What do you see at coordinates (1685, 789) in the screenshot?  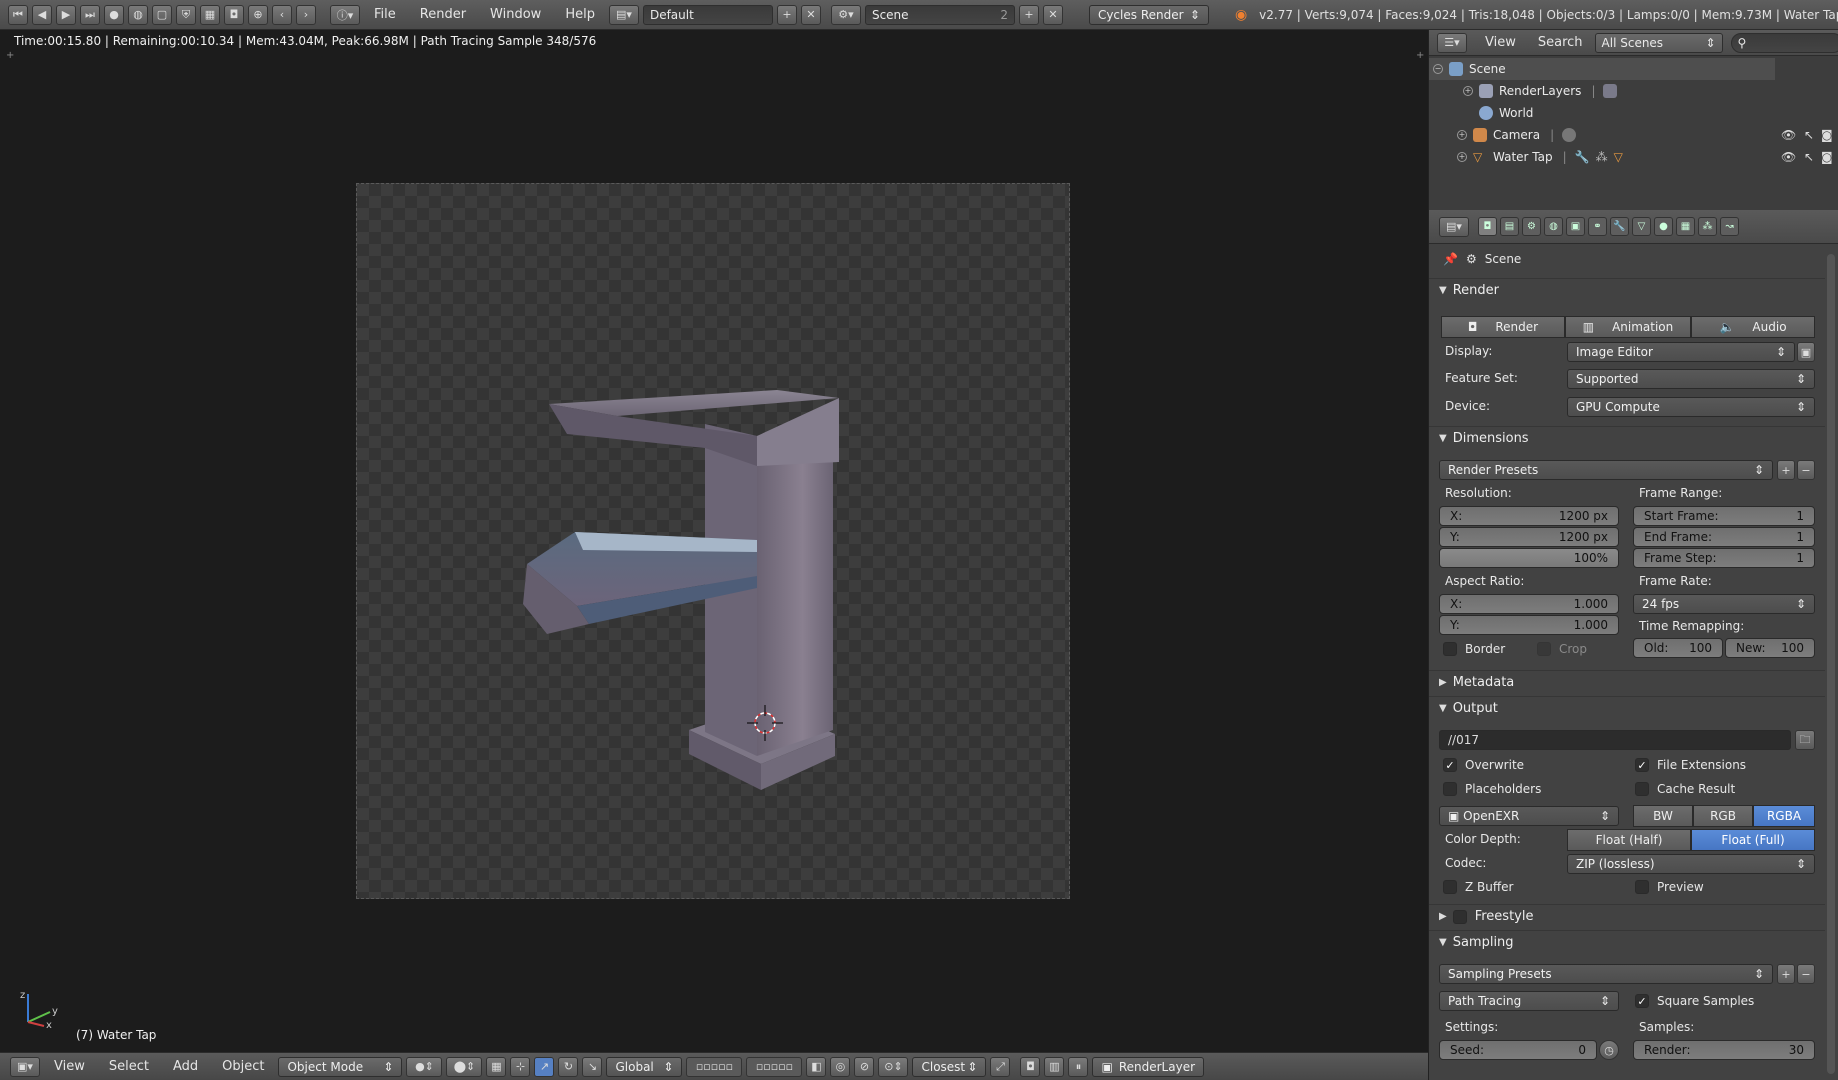 I see `cache-result-checkbox: Cache Result` at bounding box center [1685, 789].